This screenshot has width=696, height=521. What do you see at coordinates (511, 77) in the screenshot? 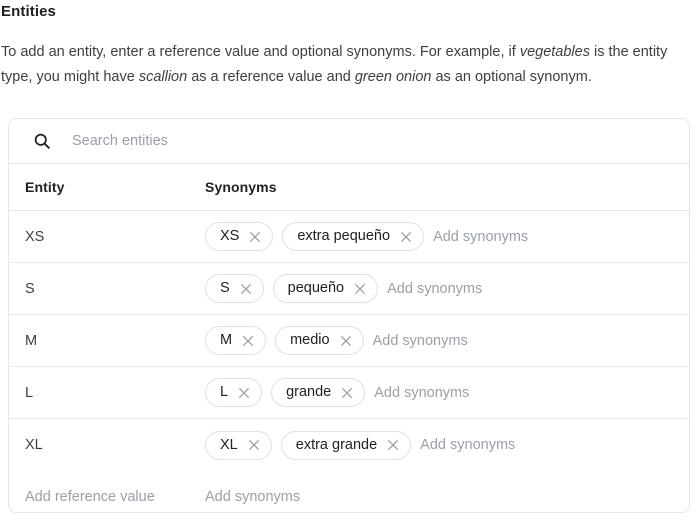
I see `description-text: as an optional synonym.` at bounding box center [511, 77].